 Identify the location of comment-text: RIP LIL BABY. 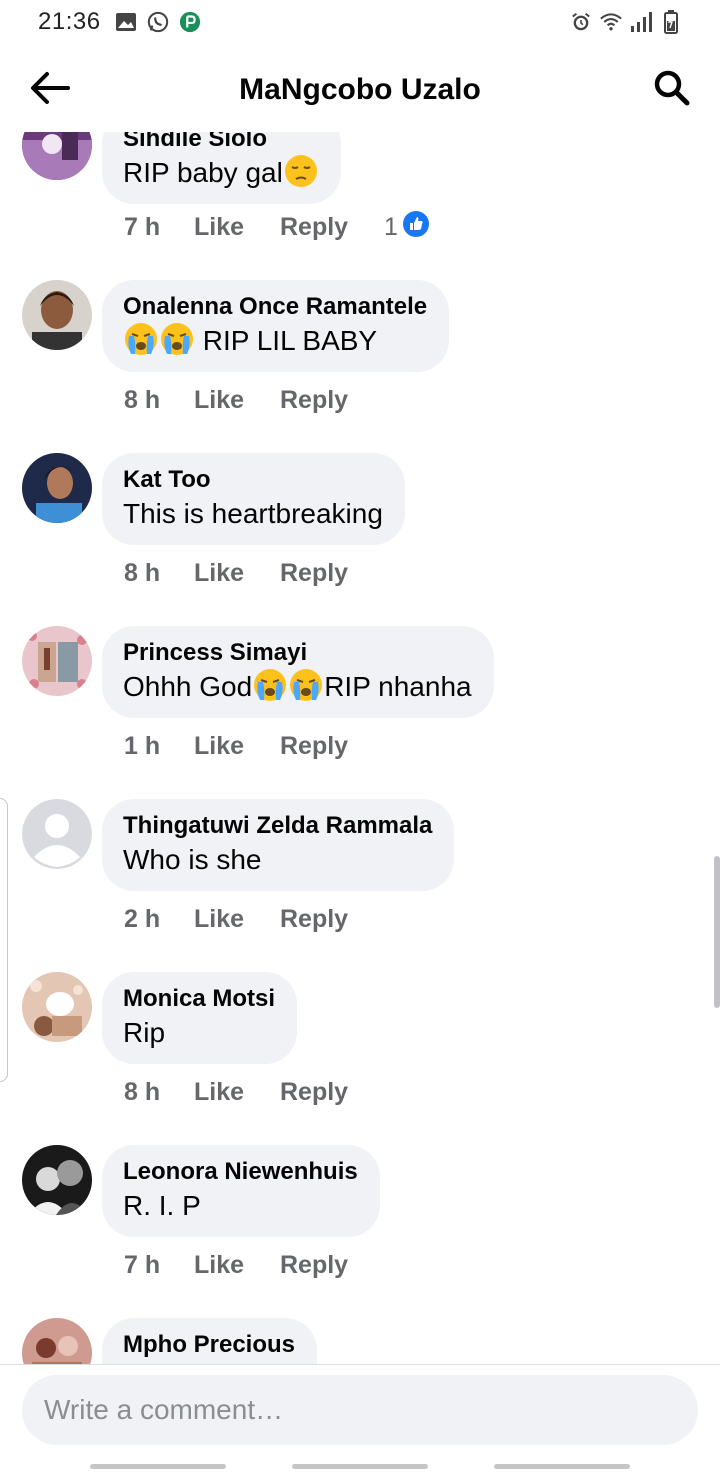
(275, 341).